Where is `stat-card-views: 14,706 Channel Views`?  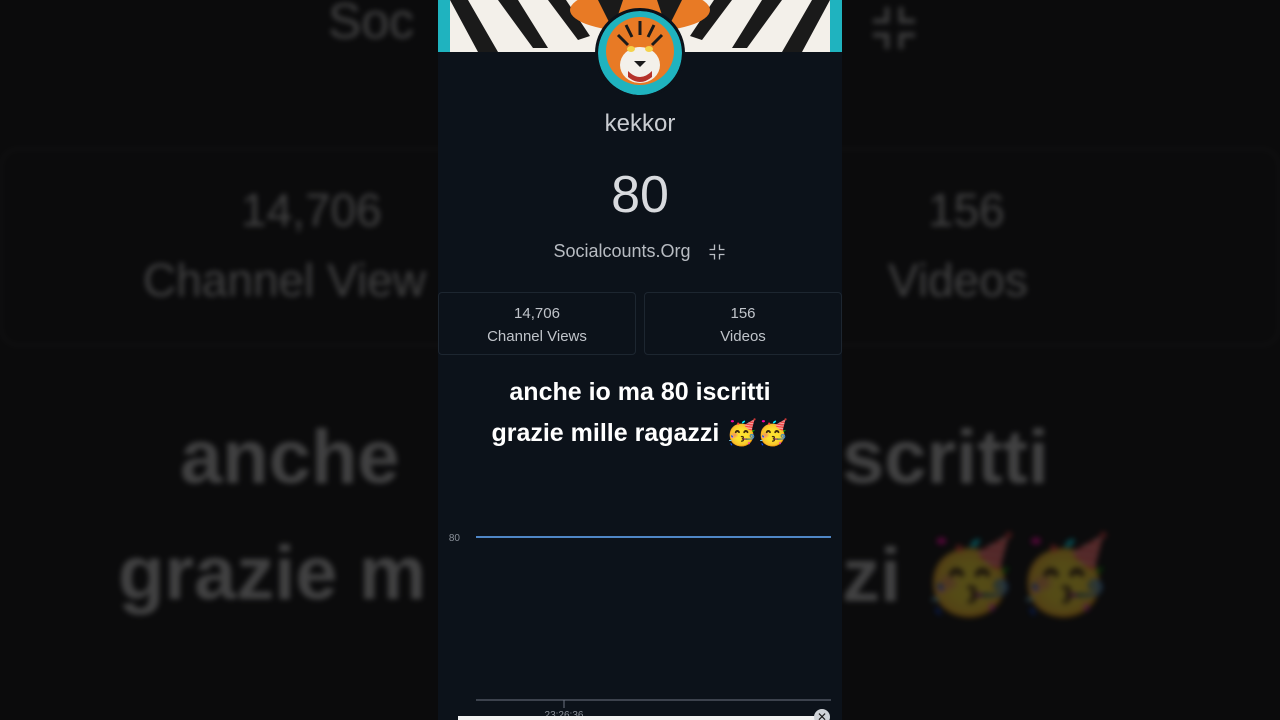
stat-card-views: 14,706 Channel Views is located at coordinates (537, 323).